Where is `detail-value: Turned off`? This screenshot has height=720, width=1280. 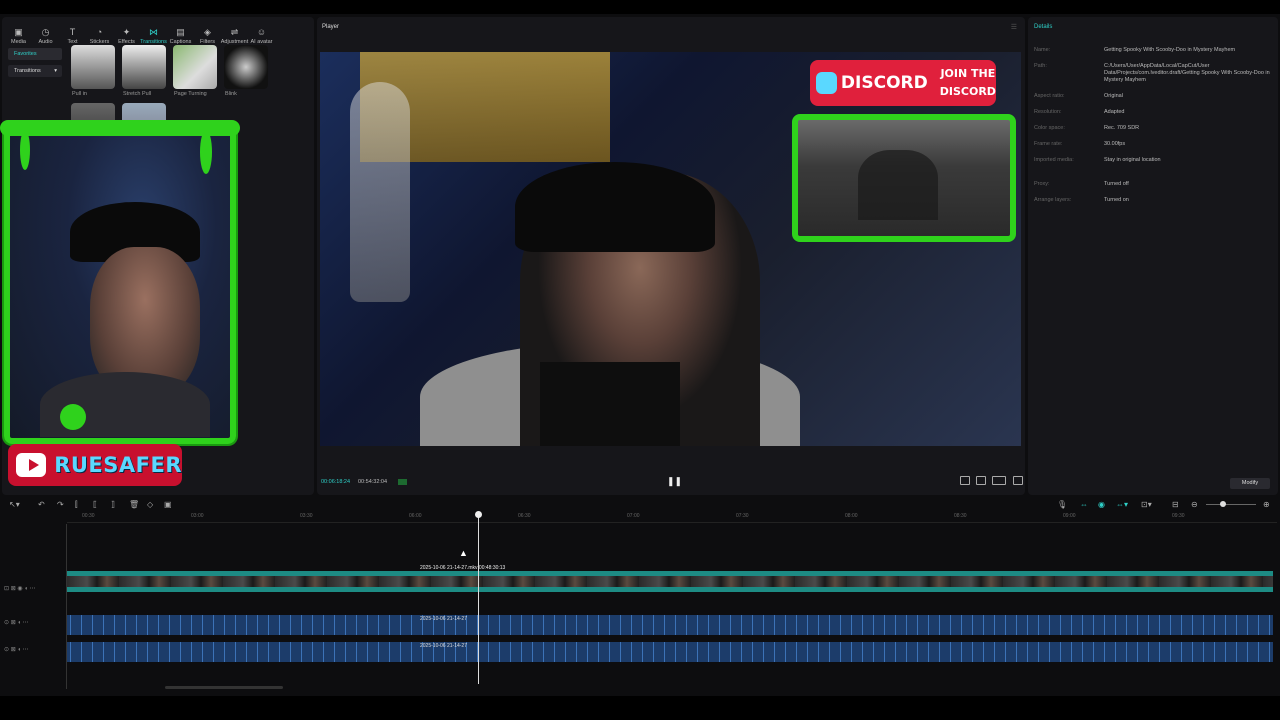
detail-value: Turned off is located at coordinates (1190, 184).